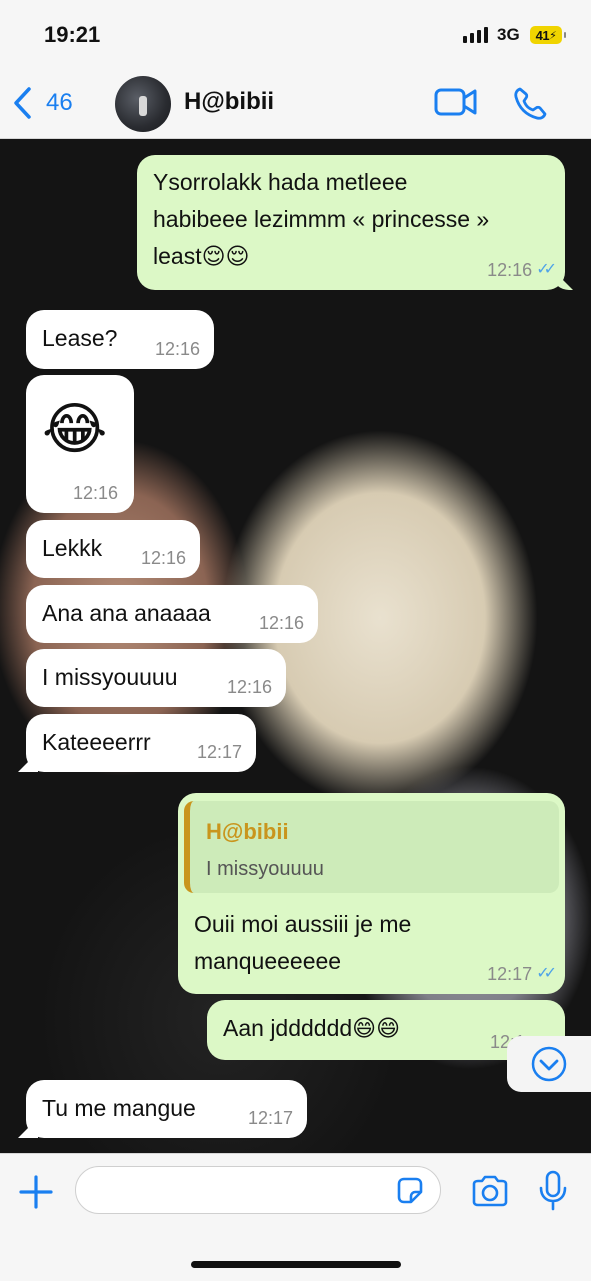 The height and width of the screenshot is (1281, 591). Describe the element at coordinates (490, 1191) in the screenshot. I see `camera-icon` at that location.